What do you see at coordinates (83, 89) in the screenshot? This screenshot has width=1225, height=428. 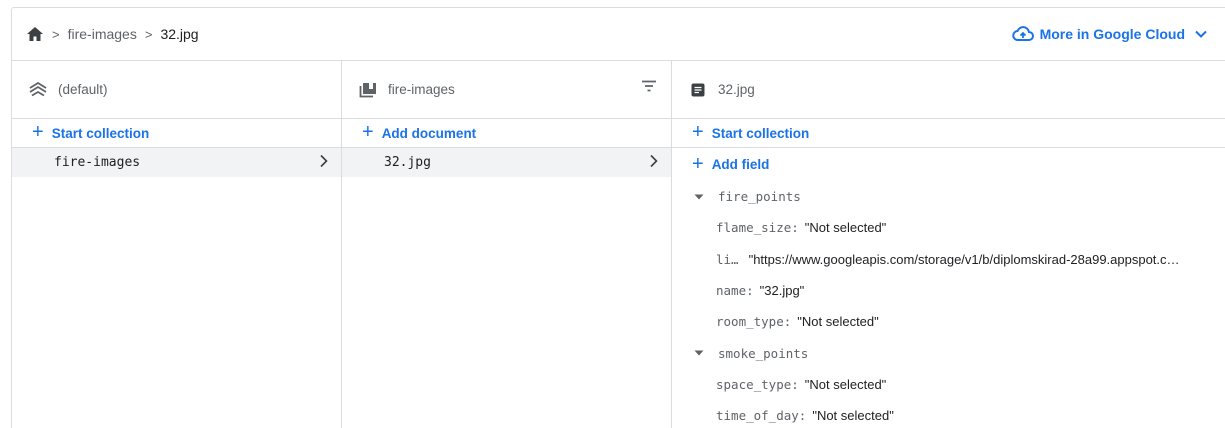 I see `root-column-title: (default)` at bounding box center [83, 89].